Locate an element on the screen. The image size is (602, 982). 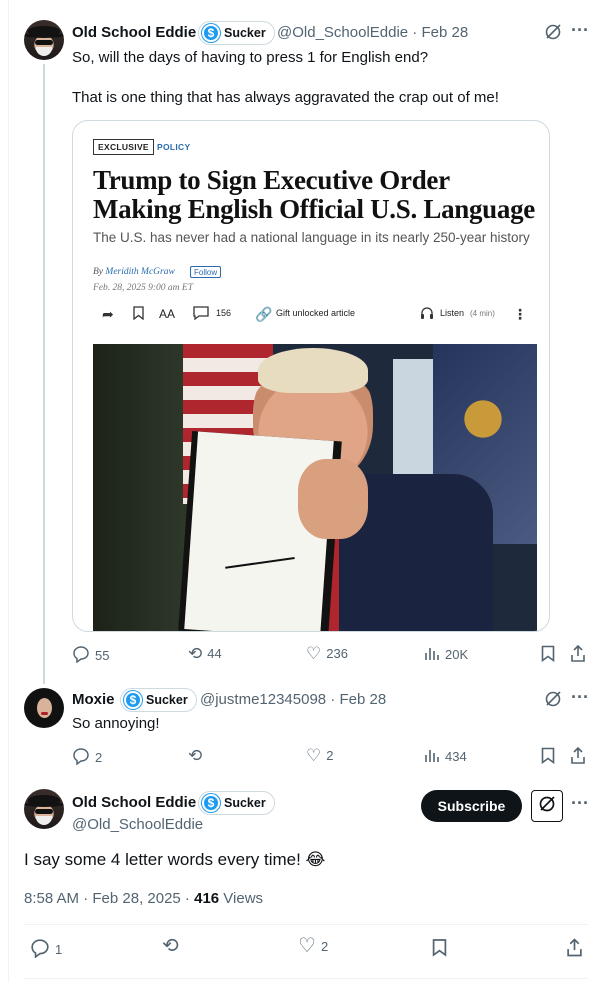
like-button: ♡ 236 is located at coordinates (327, 653).